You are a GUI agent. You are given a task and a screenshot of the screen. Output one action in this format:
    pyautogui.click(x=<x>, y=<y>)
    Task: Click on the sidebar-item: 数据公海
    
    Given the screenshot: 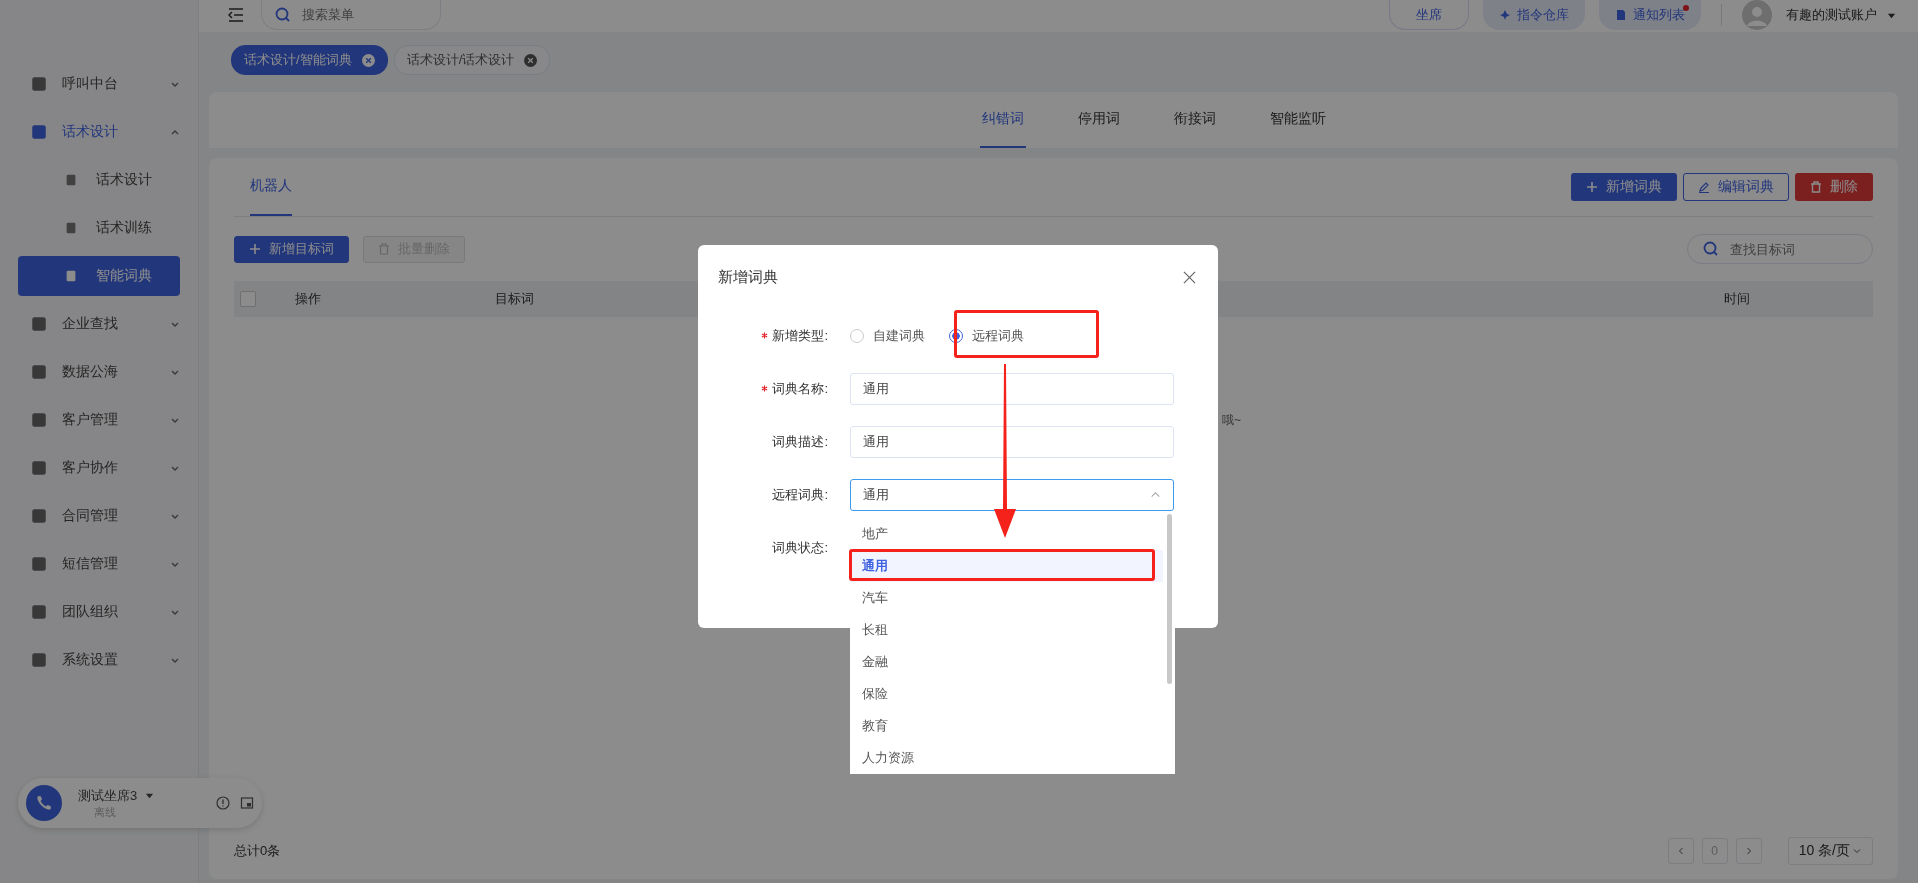 What is the action you would take?
    pyautogui.click(x=105, y=372)
    